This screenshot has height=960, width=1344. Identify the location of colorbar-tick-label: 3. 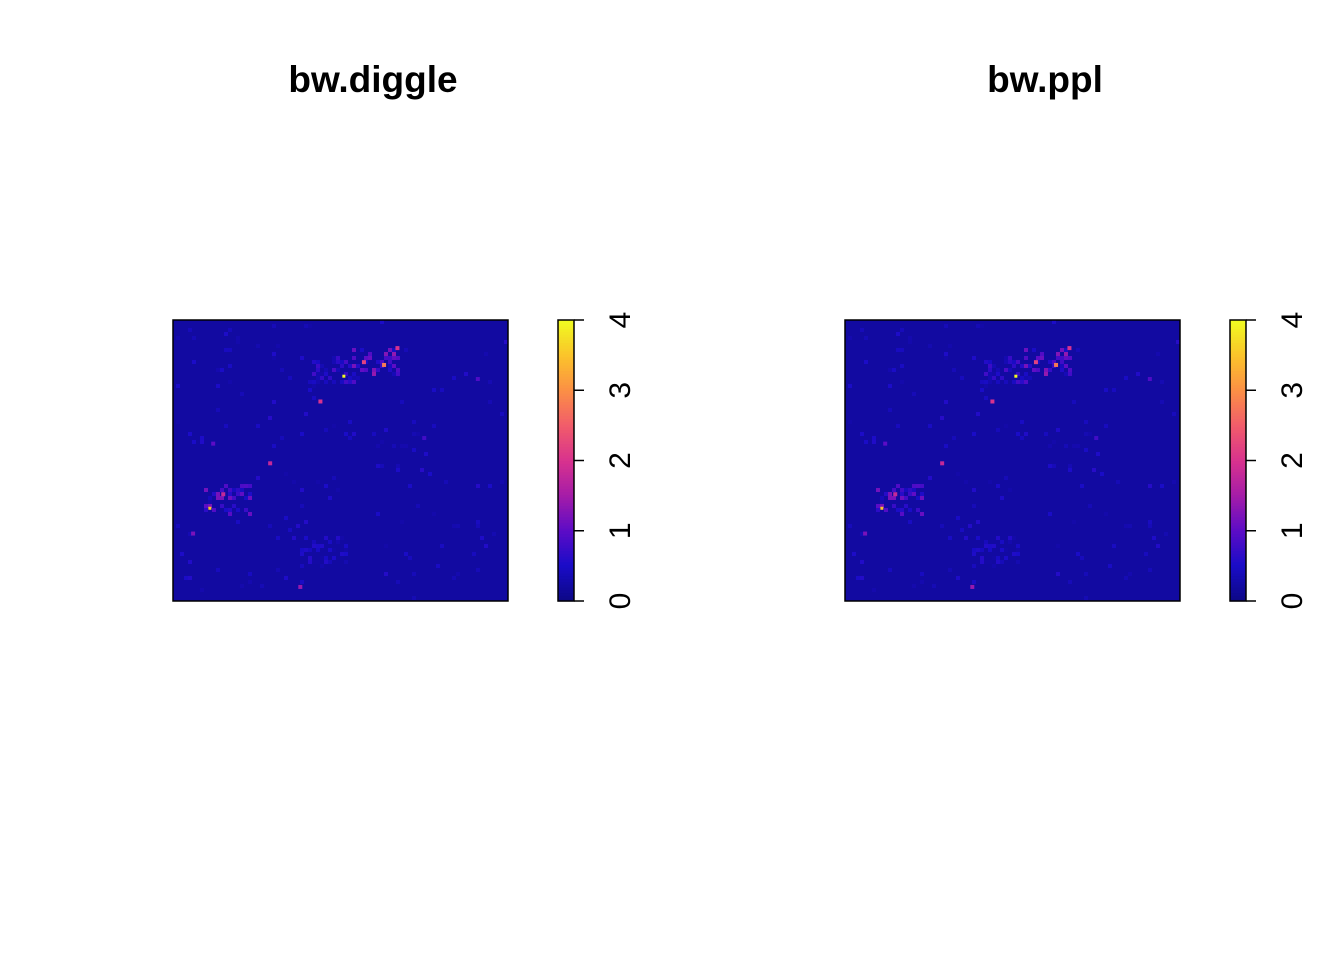
(620, 390).